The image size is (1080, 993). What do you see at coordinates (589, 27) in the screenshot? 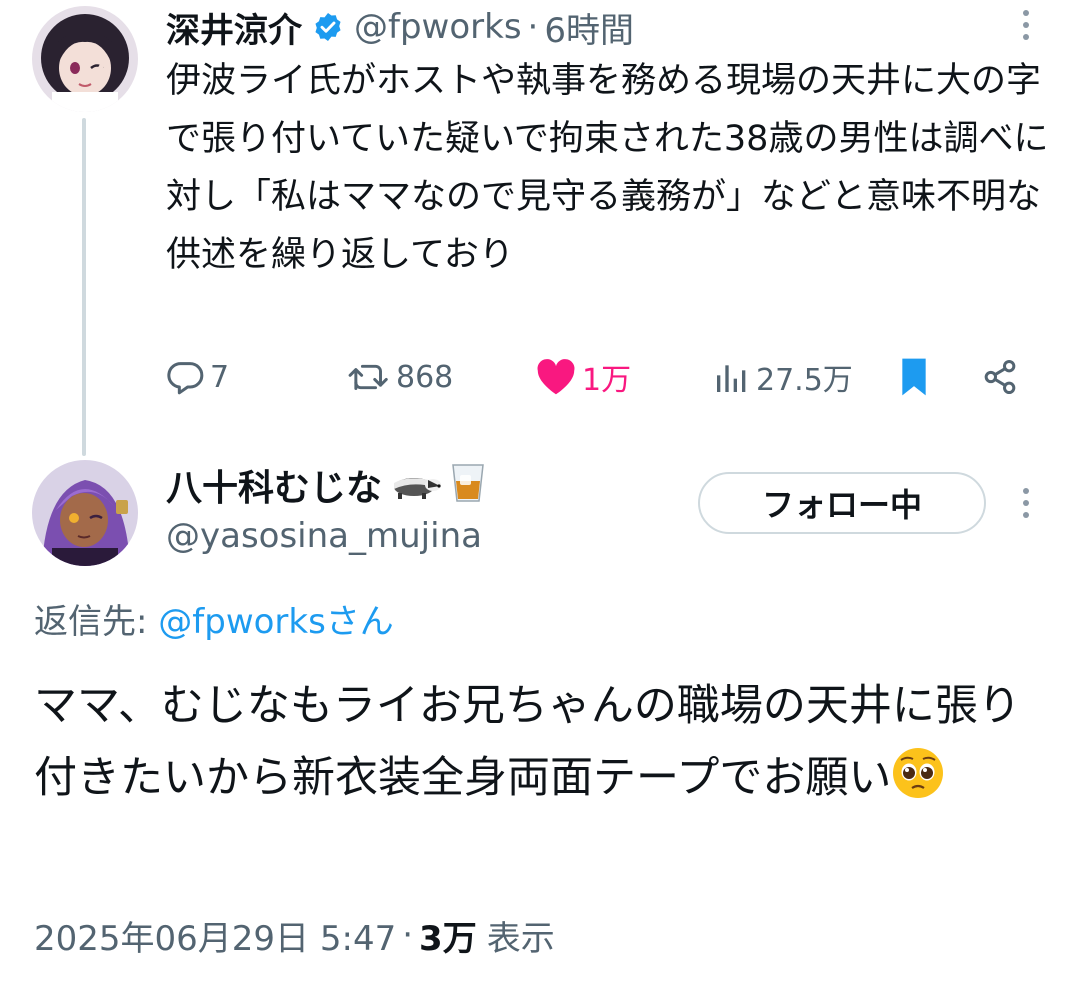
I see `tweet-time: 6時間` at bounding box center [589, 27].